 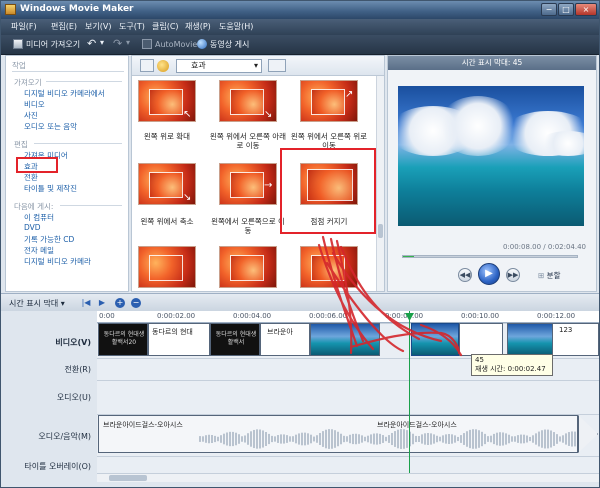 What do you see at coordinates (169, 44) in the screenshot?
I see `automovie-button: AutoMovie` at bounding box center [169, 44].